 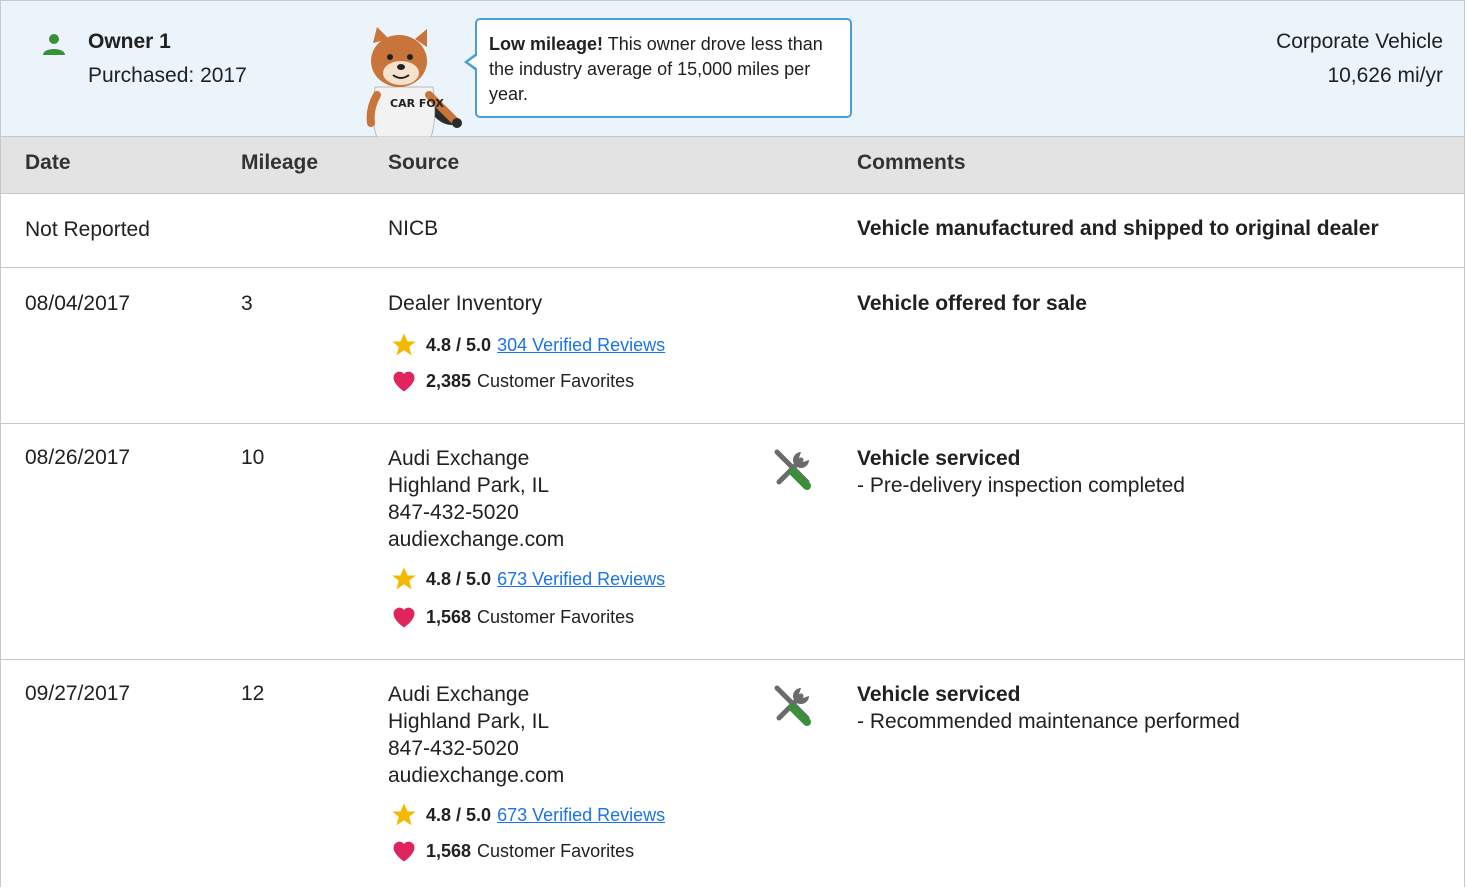 I want to click on row-mileage: 3, so click(x=247, y=303).